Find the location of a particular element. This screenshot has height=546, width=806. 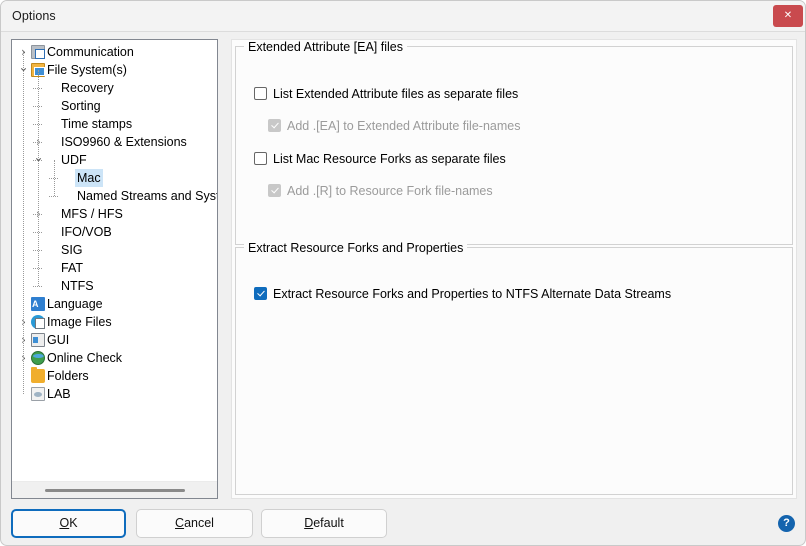

gui-icon is located at coordinates (38, 340).